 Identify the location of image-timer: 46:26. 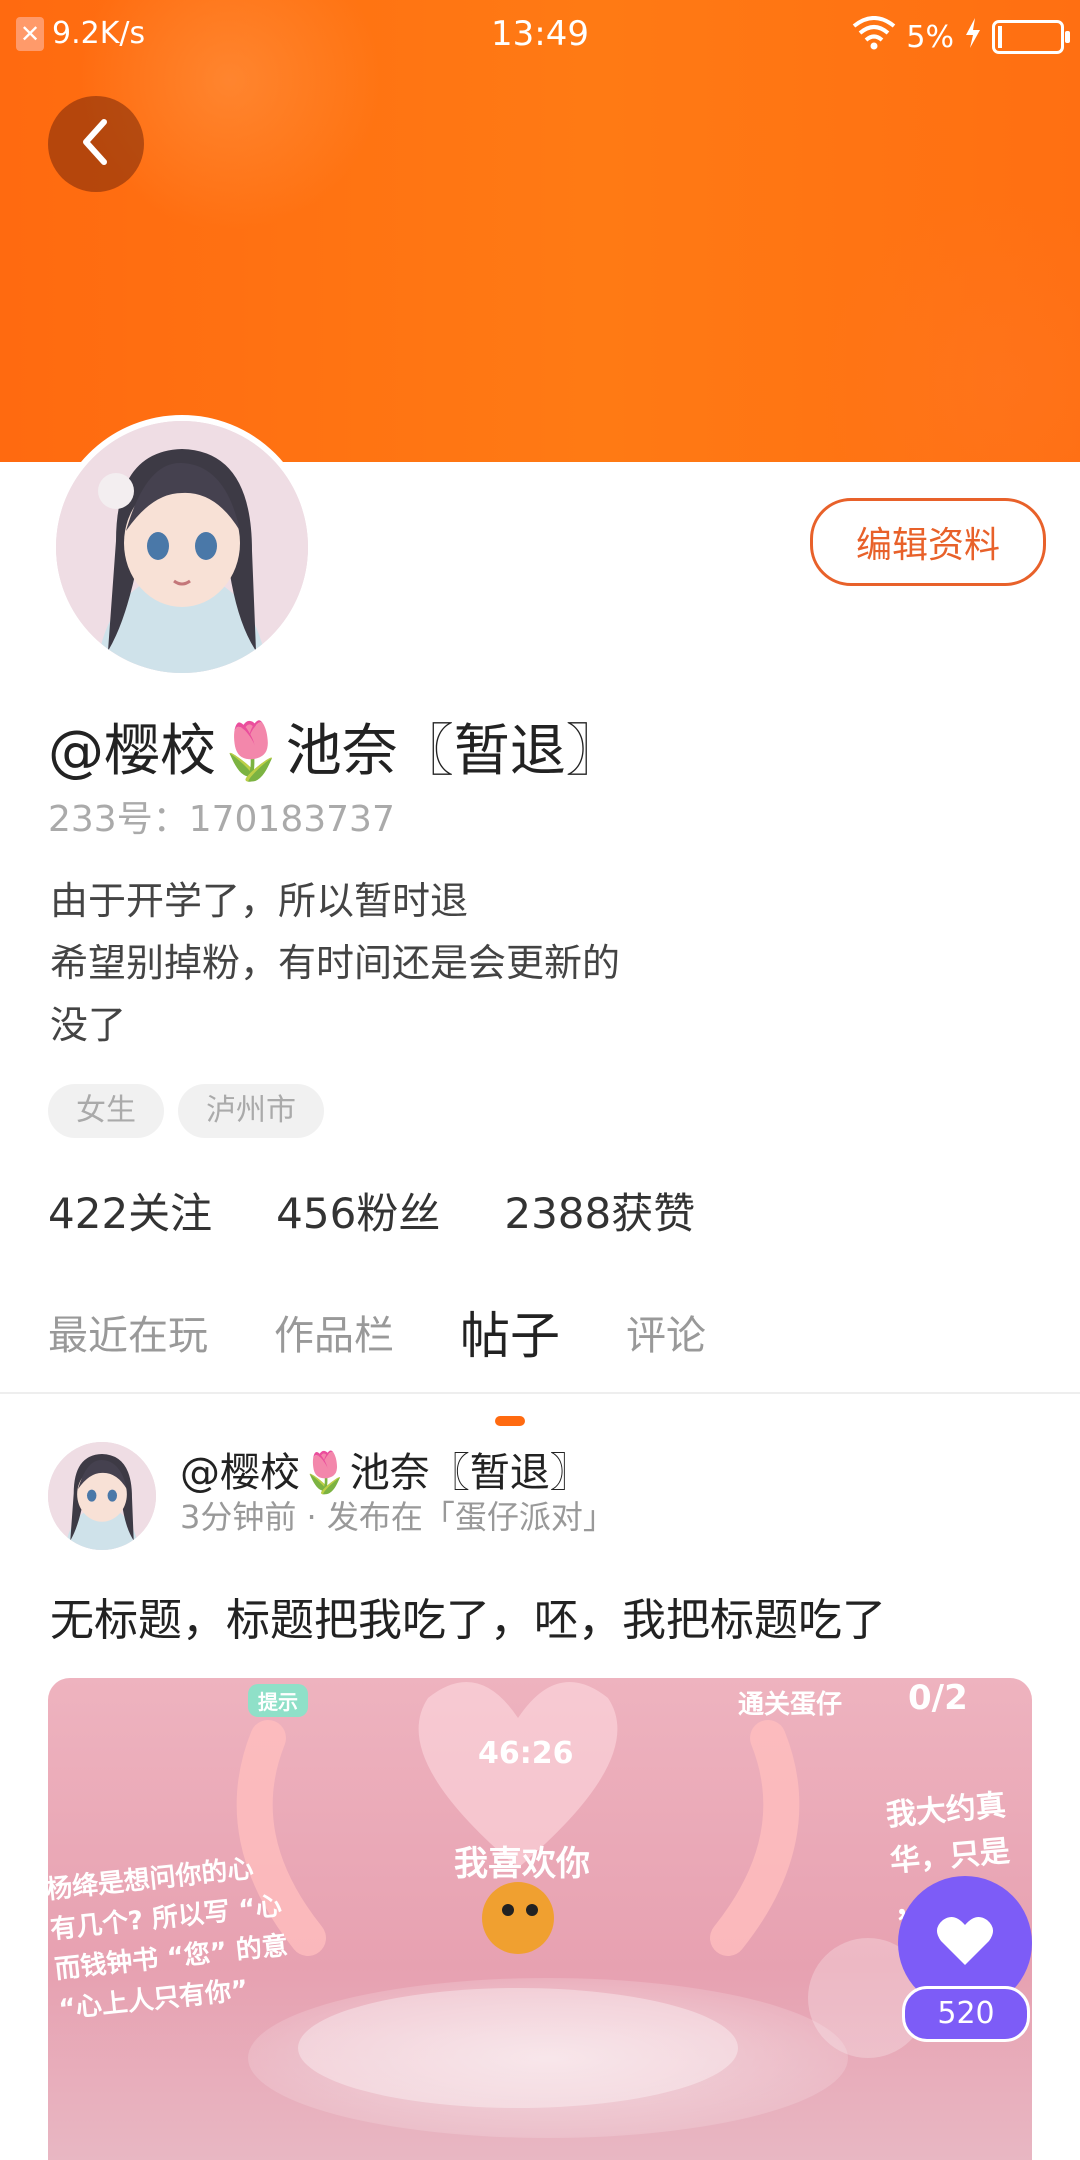
(526, 1753).